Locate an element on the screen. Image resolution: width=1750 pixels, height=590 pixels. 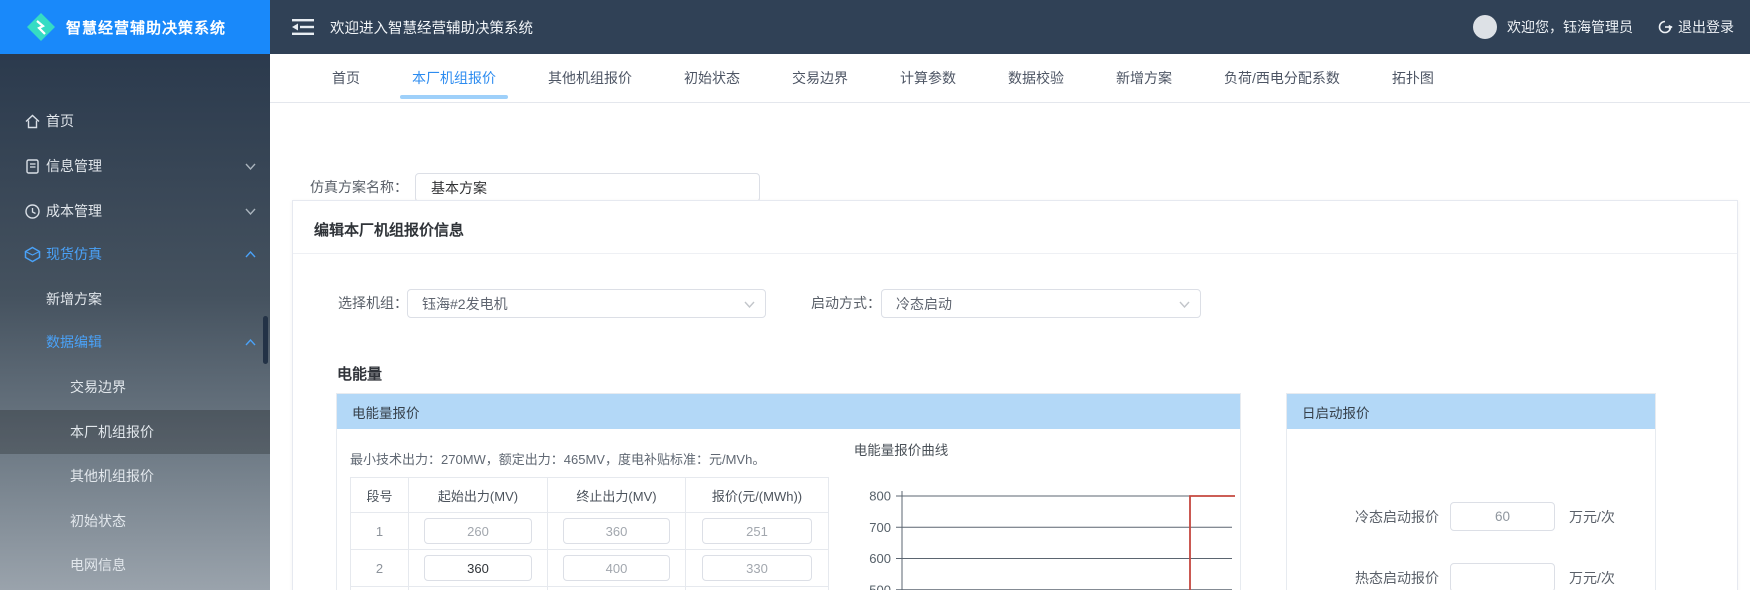
startup-field-row: 冷态启动报价 60 万元/次 is located at coordinates (1472, 516).